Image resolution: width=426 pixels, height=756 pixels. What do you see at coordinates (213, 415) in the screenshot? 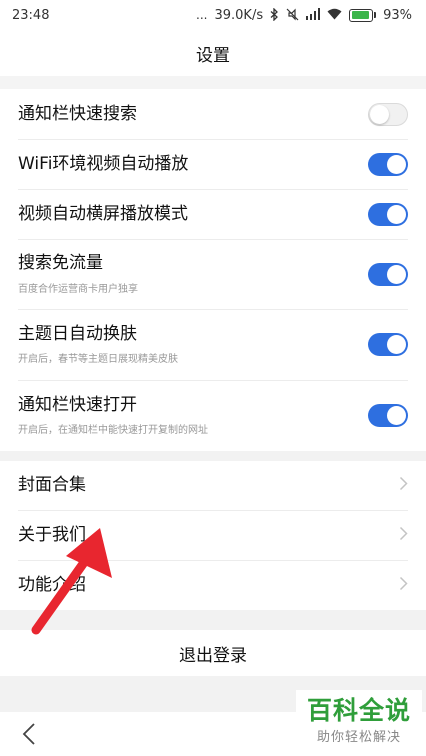
I see `setting-row-notification-open: 通知栏快速打开 开启后，在通知栏中能快速打开复制的网址` at bounding box center [213, 415].